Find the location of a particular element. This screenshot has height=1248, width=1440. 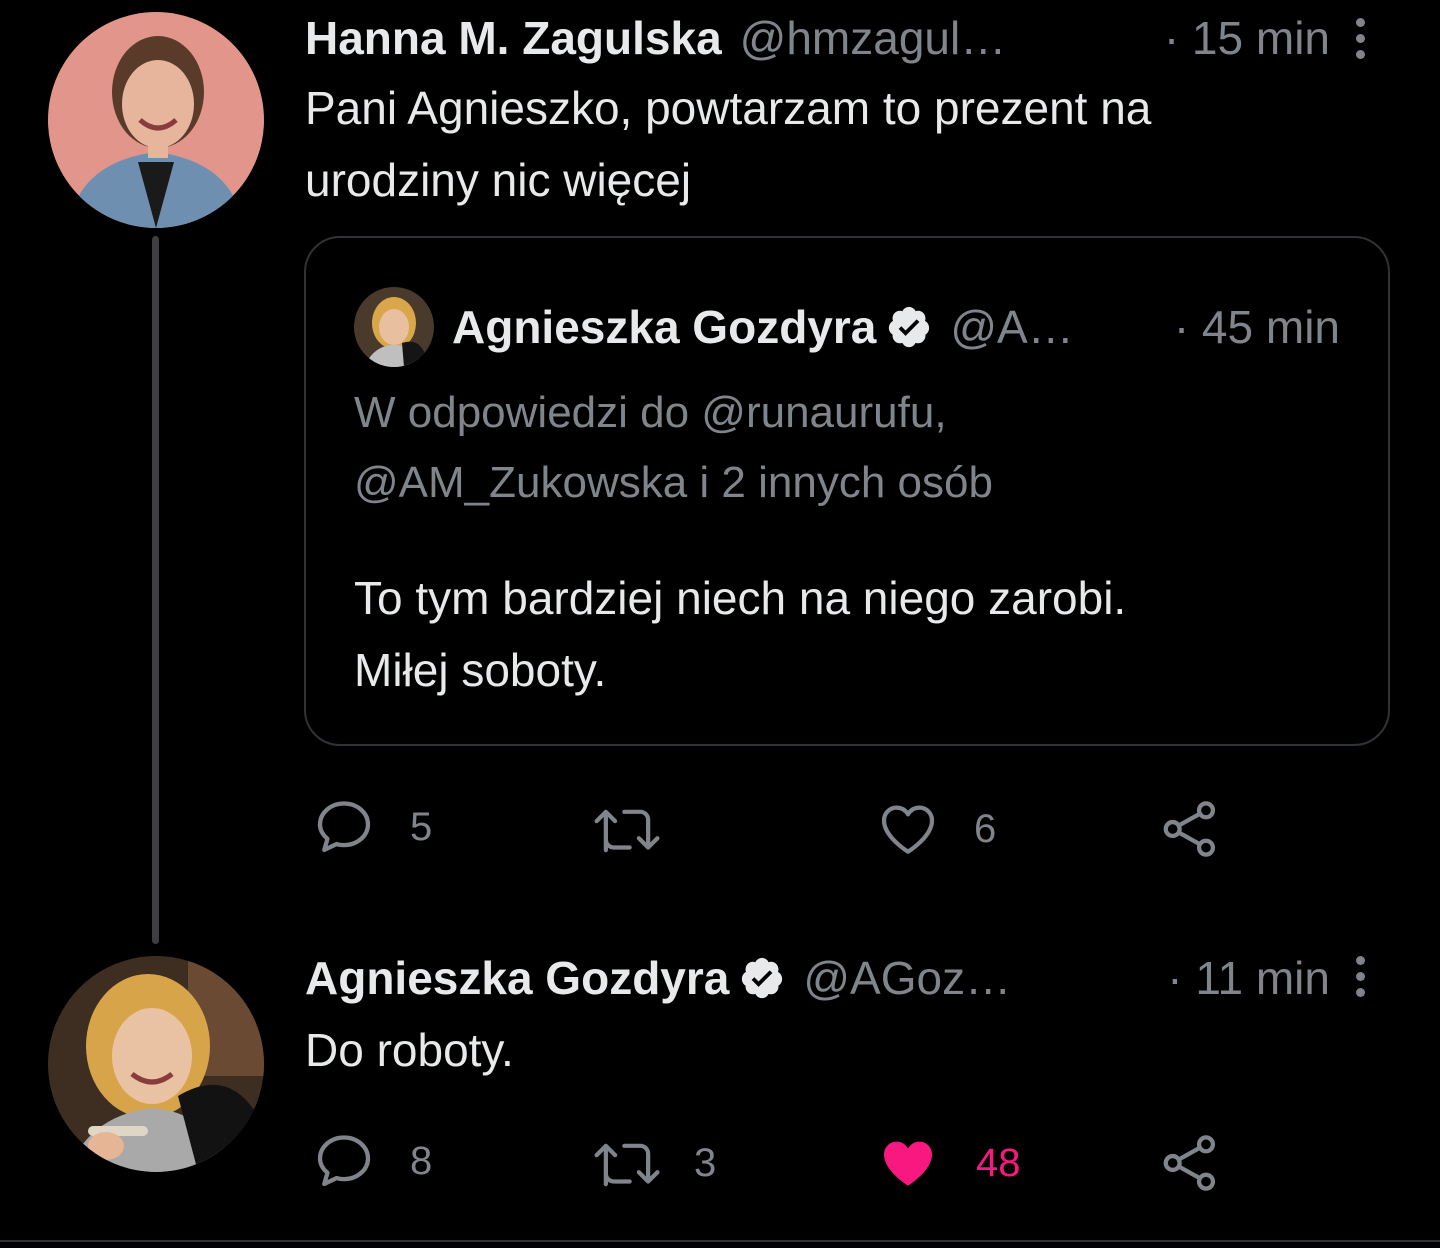

divider is located at coordinates (720, 1241).